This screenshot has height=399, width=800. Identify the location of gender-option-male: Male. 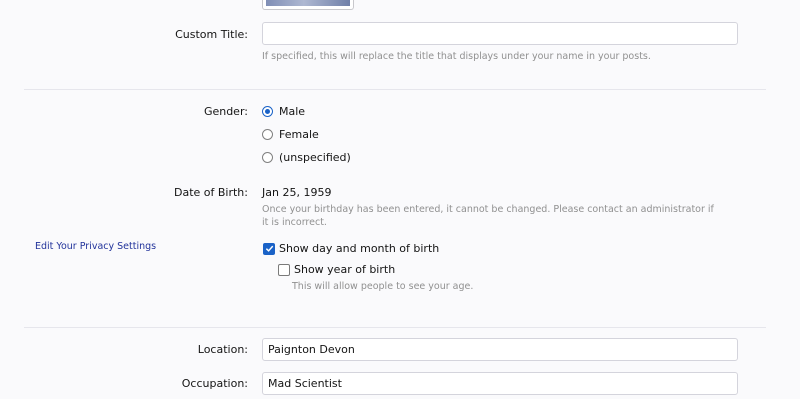
(283, 111).